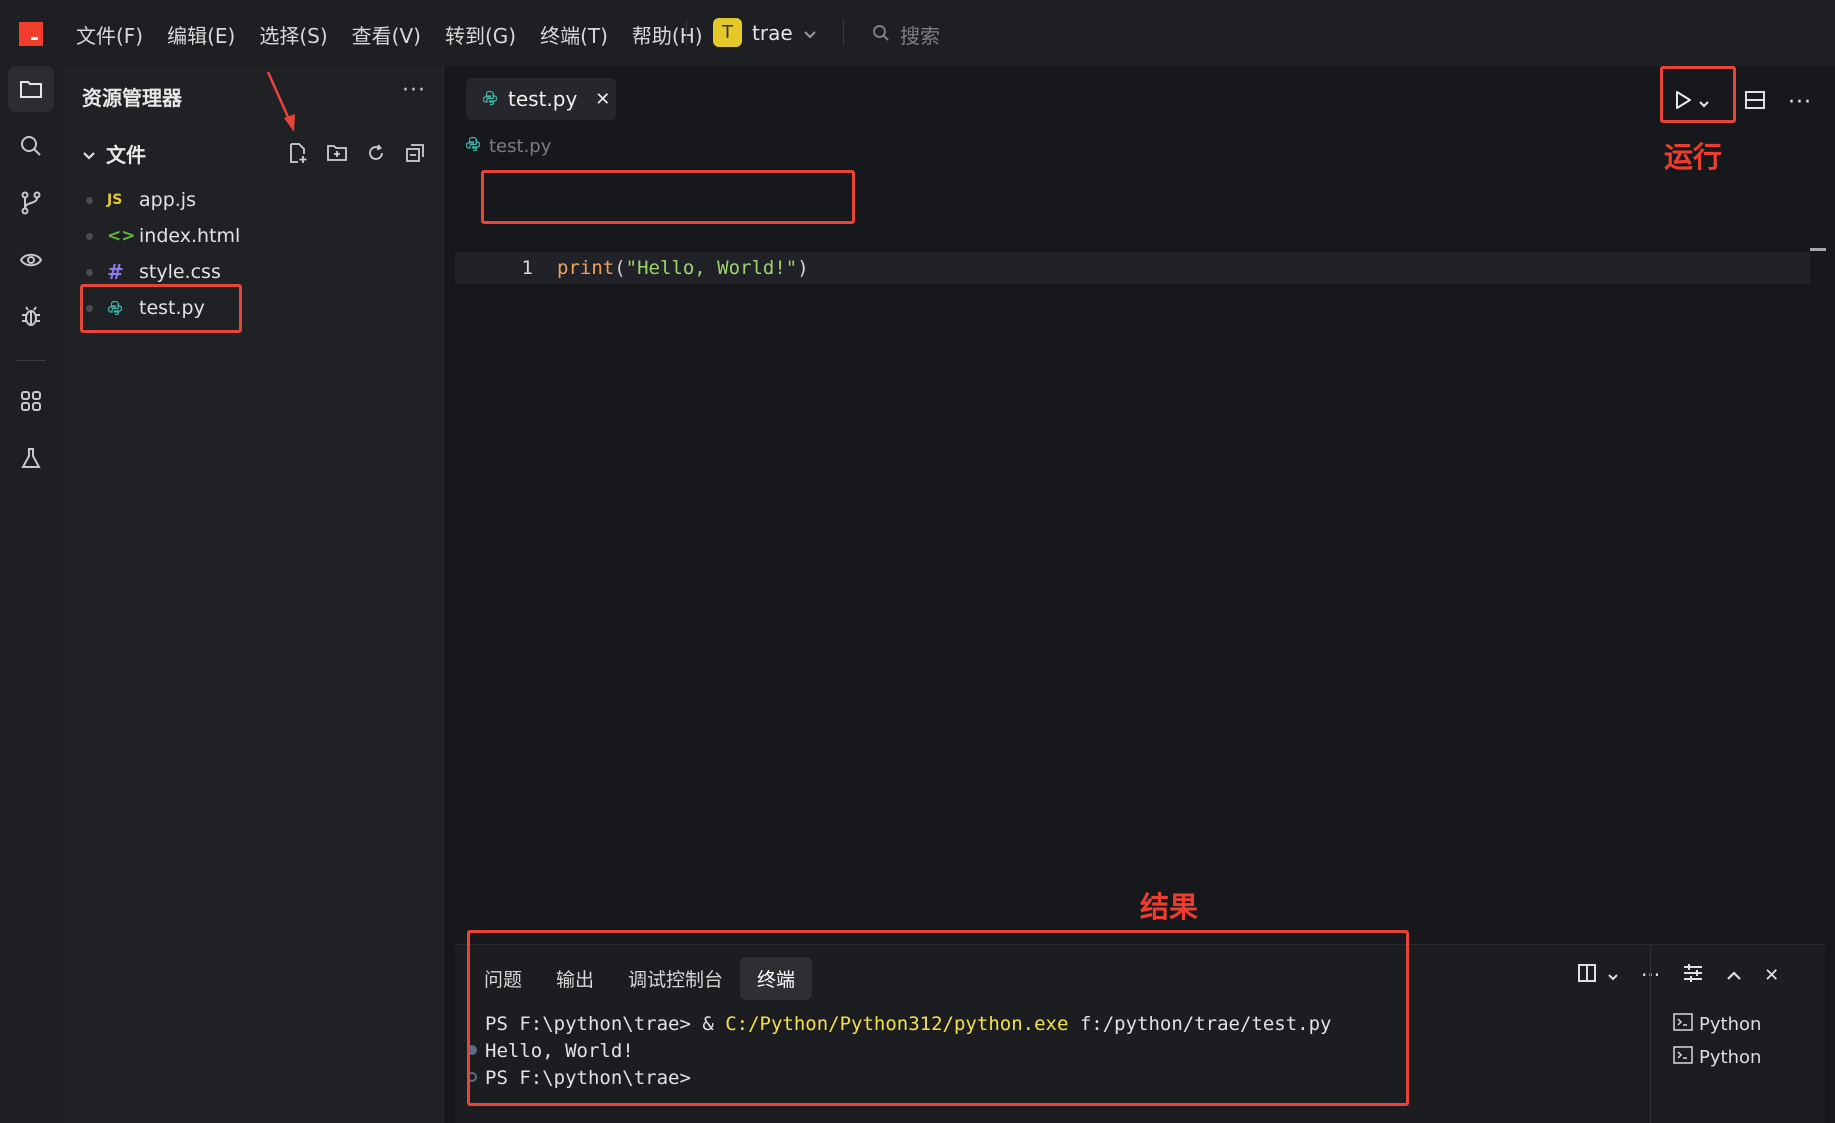 Image resolution: width=1835 pixels, height=1123 pixels. What do you see at coordinates (686, 33) in the screenshot?
I see `menu-divider` at bounding box center [686, 33].